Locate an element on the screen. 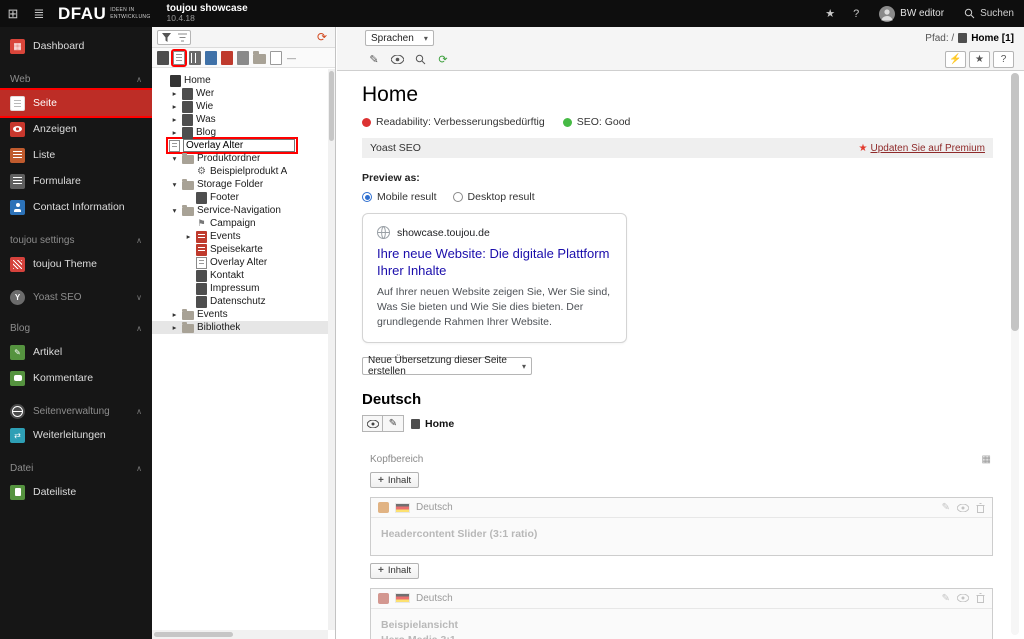 The height and width of the screenshot is (639, 1024). new-divider-icon is located at coordinates (292, 58).